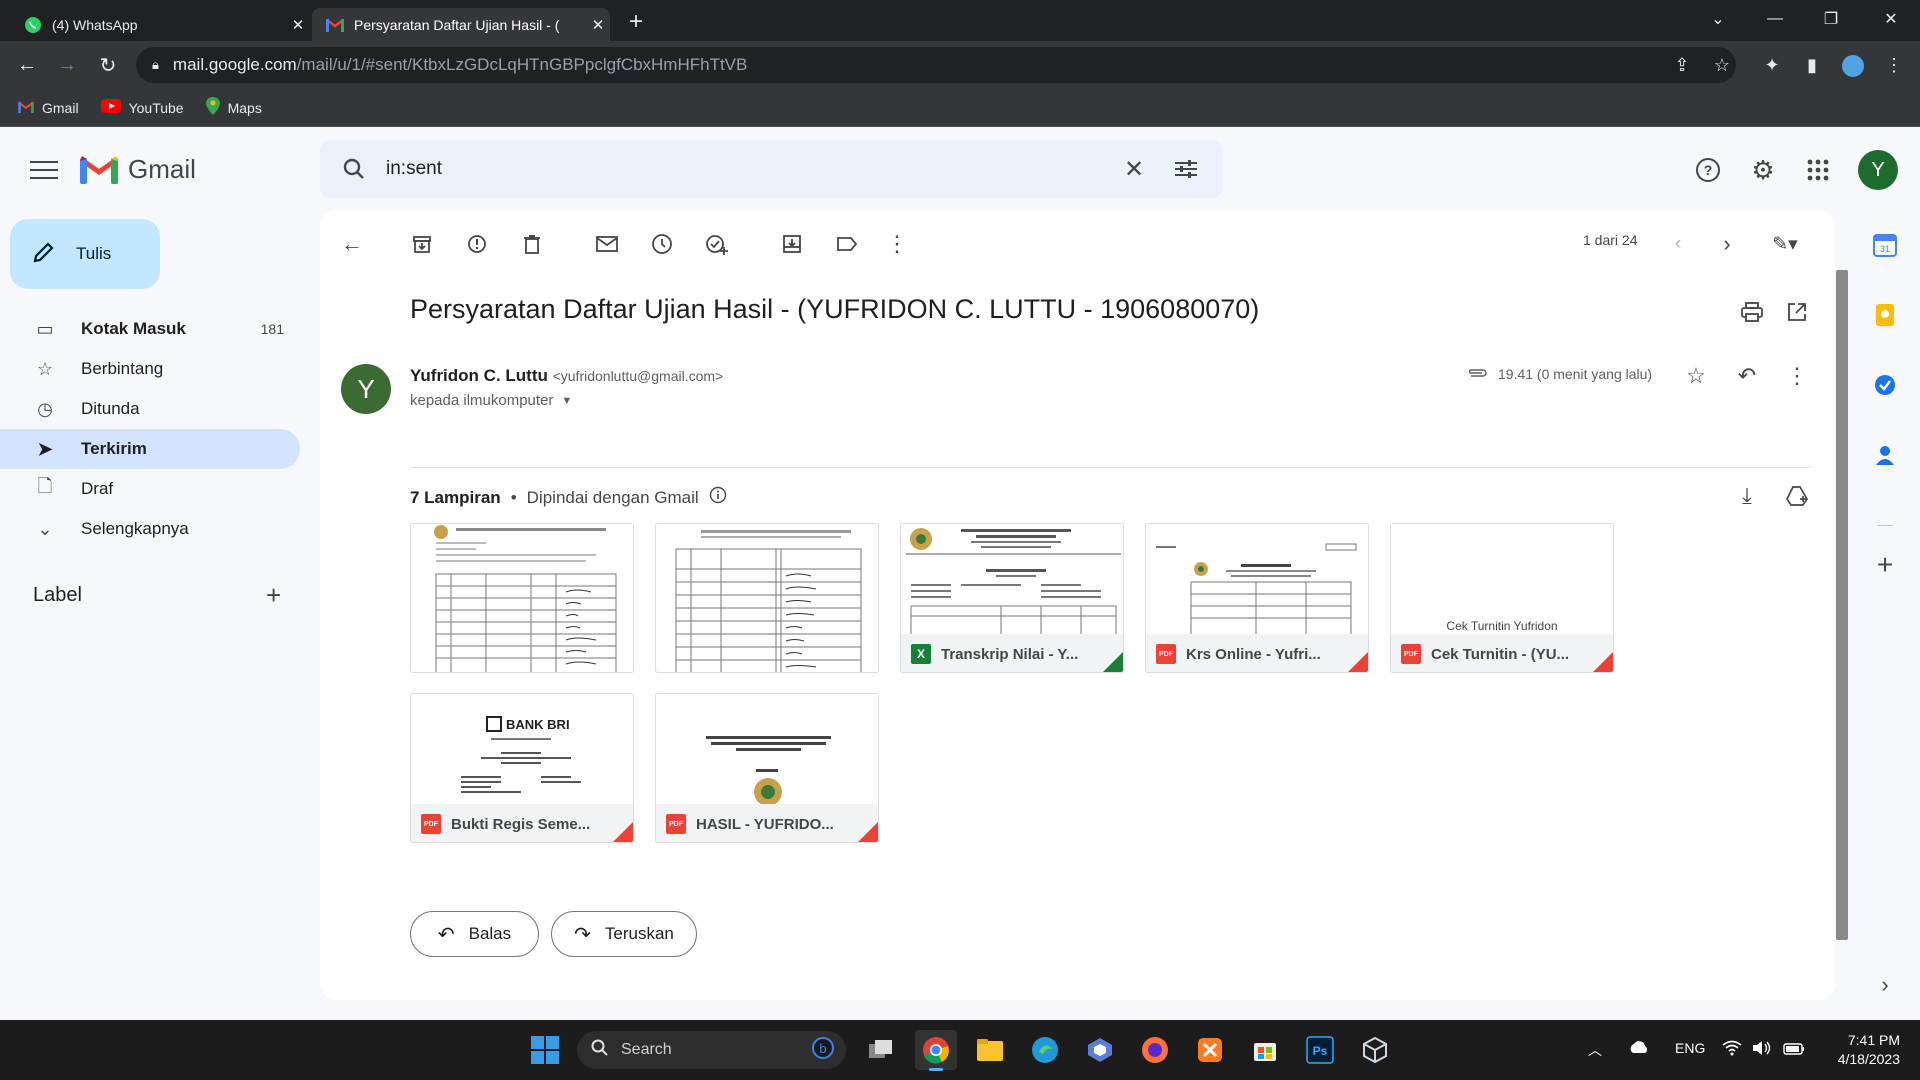 Image resolution: width=1920 pixels, height=1080 pixels. I want to click on back-button: ←, so click(27, 65).